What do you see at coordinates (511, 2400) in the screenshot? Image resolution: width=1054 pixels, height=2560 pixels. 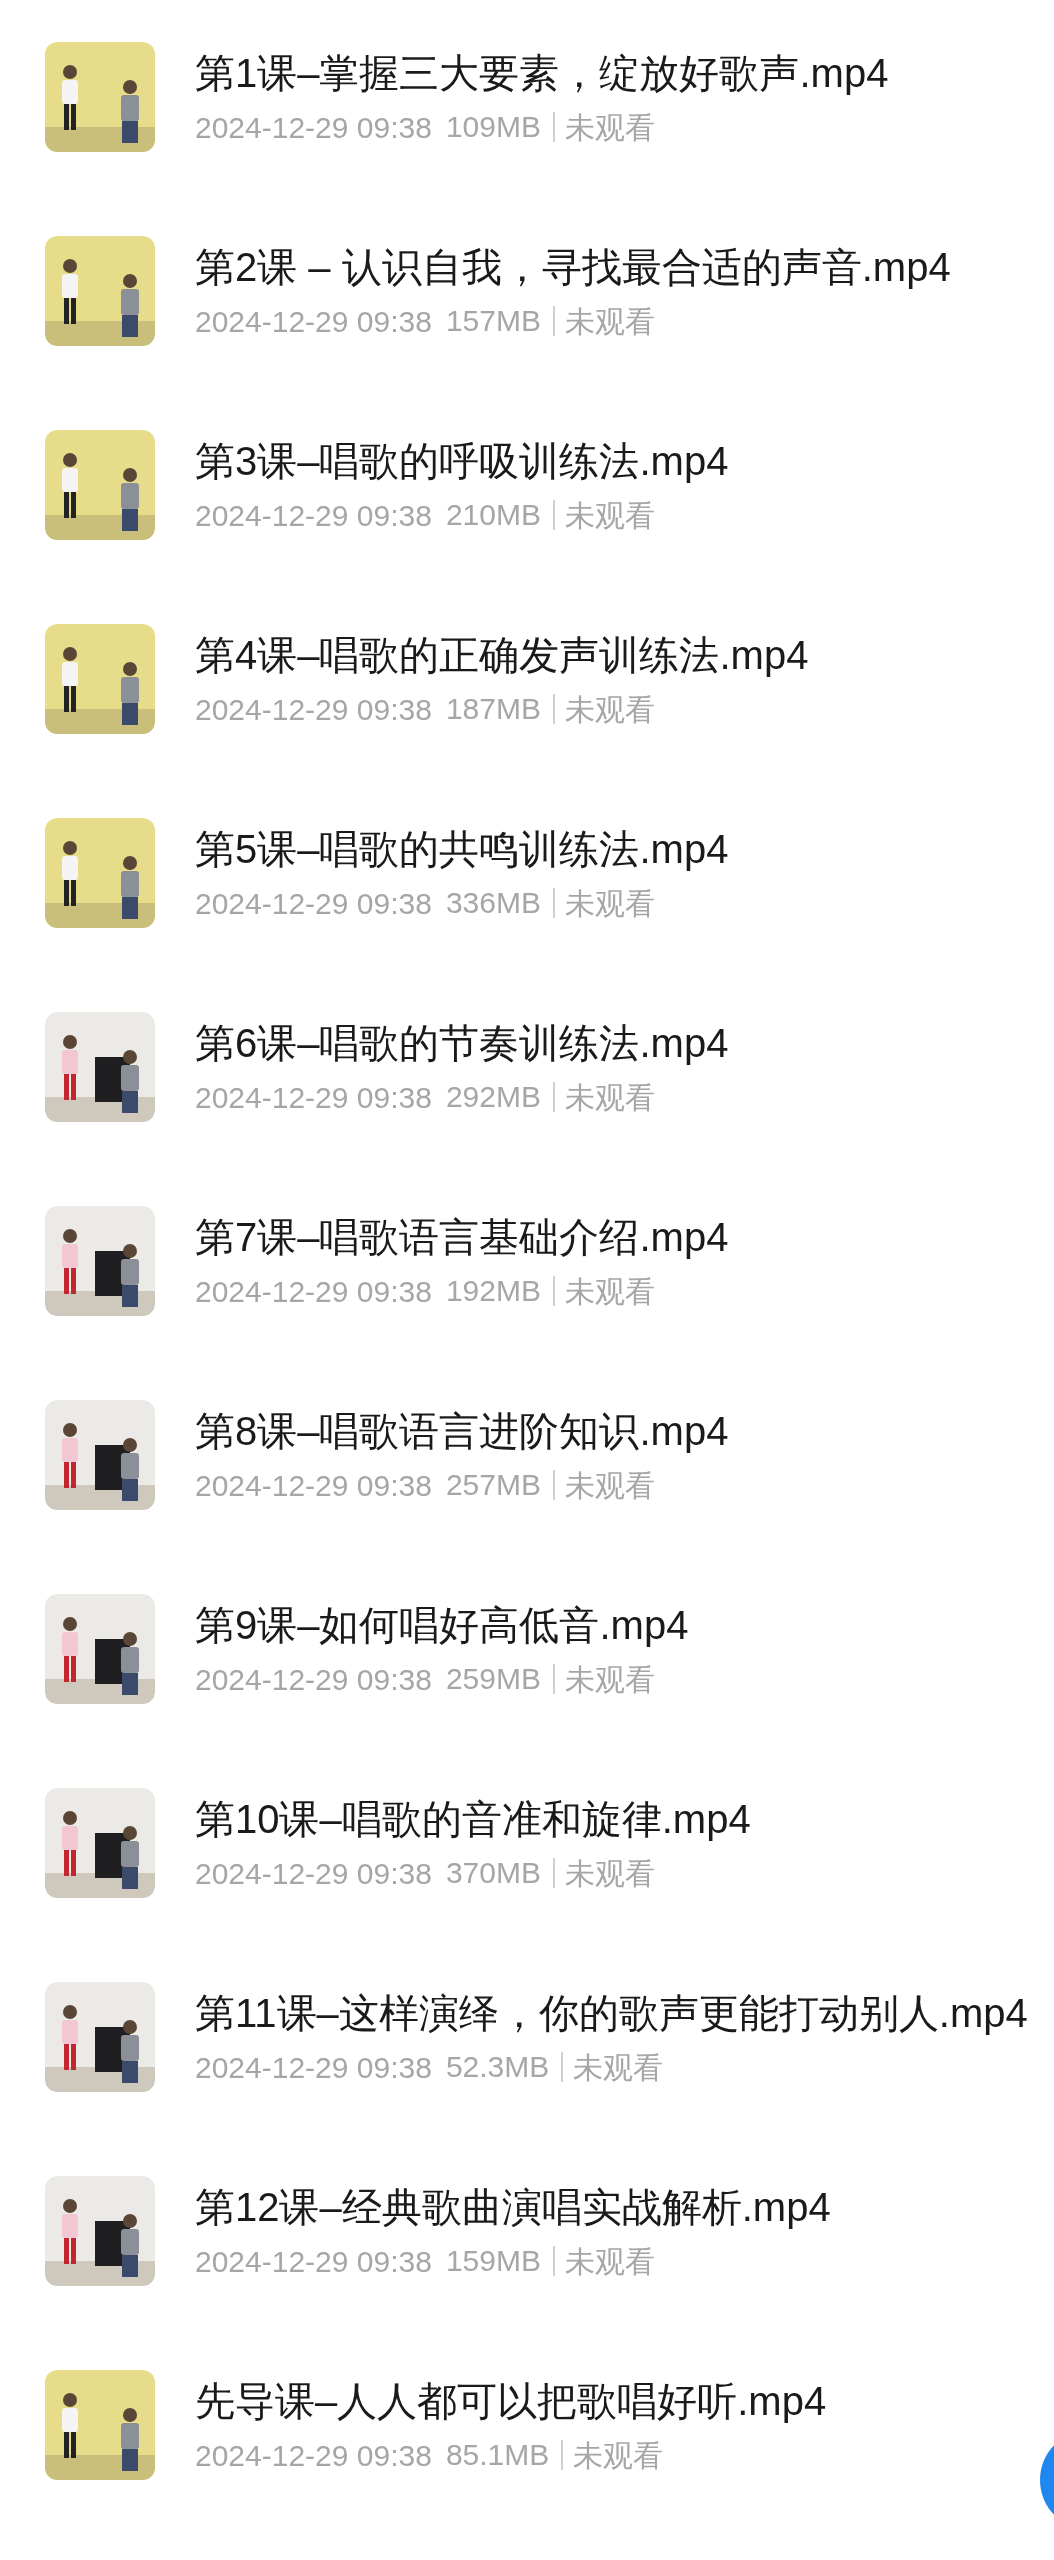 I see `file-title: 先导课–人人都可以把歌唱好听.mp4` at bounding box center [511, 2400].